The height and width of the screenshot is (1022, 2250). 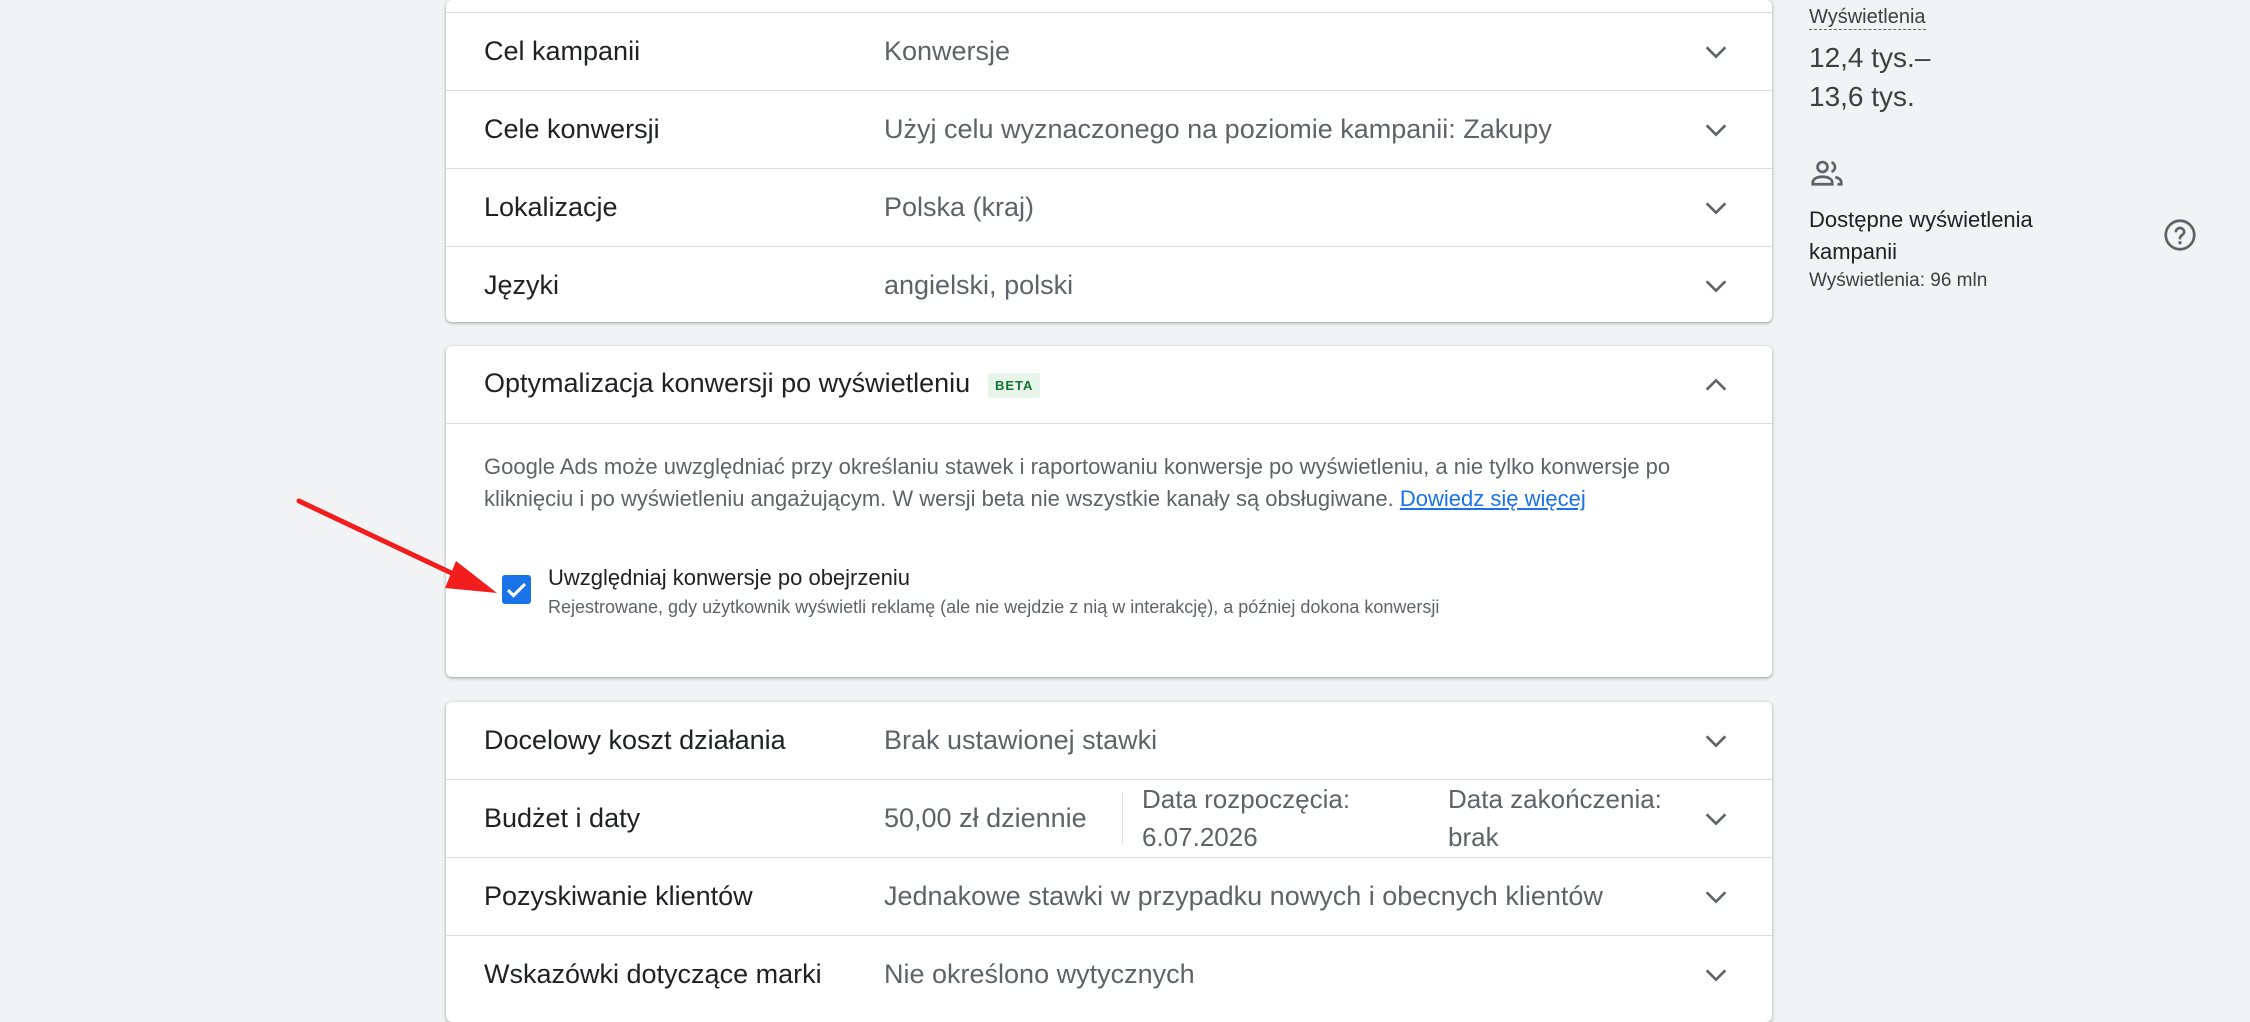 What do you see at coordinates (1555, 818) in the screenshot?
I see `end-date: Data zakończenia: brak` at bounding box center [1555, 818].